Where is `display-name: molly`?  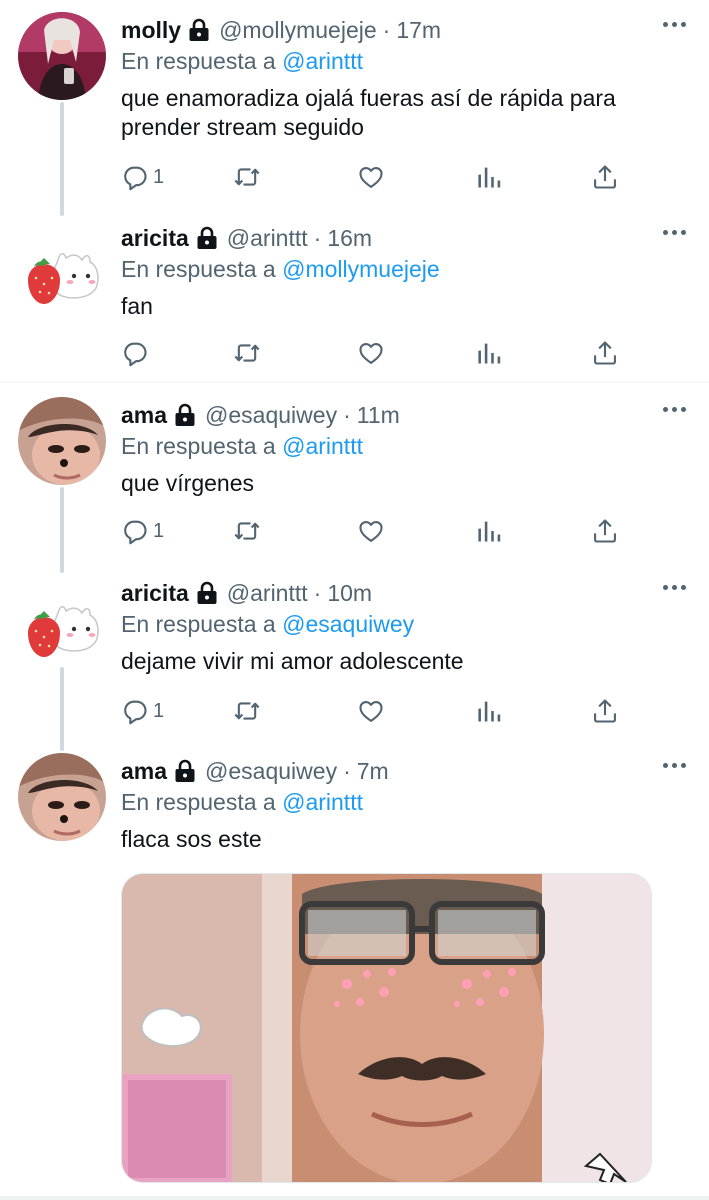 display-name: molly is located at coordinates (151, 30).